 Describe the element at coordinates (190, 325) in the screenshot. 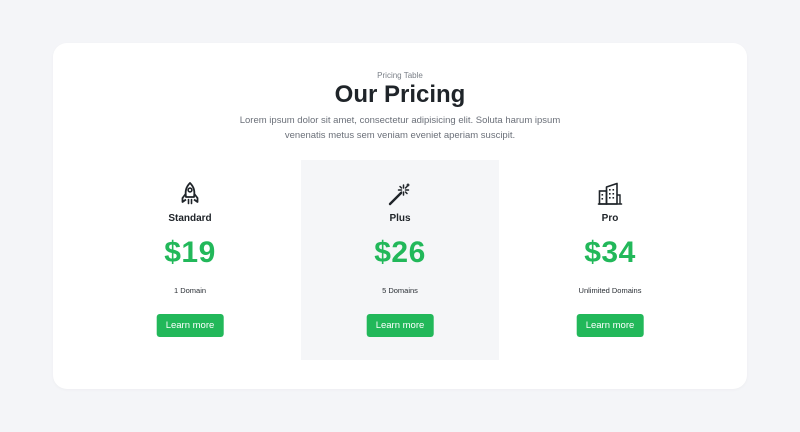

I see `learn-more-button-standard: Learn more` at that location.